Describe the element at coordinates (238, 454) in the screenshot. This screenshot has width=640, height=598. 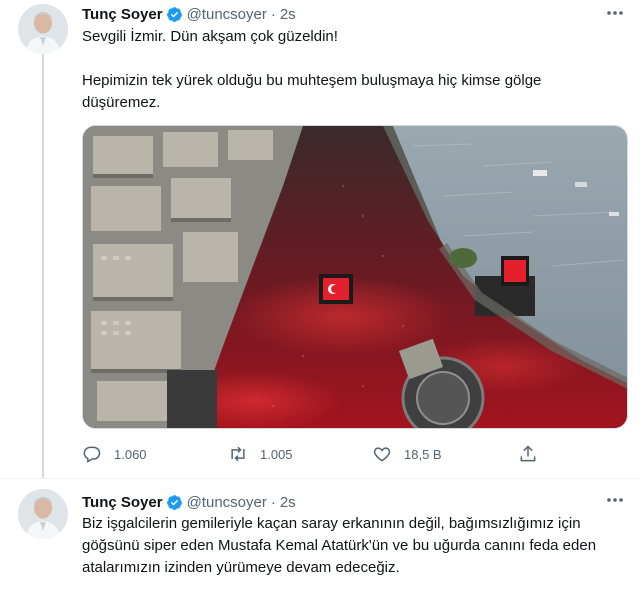
I see `retweet-icon` at that location.